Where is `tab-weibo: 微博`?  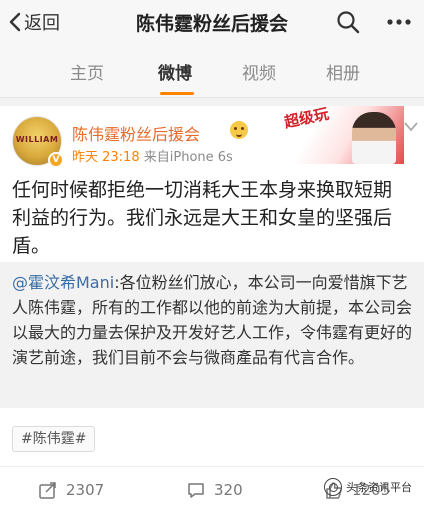 tab-weibo: 微博 is located at coordinates (175, 71).